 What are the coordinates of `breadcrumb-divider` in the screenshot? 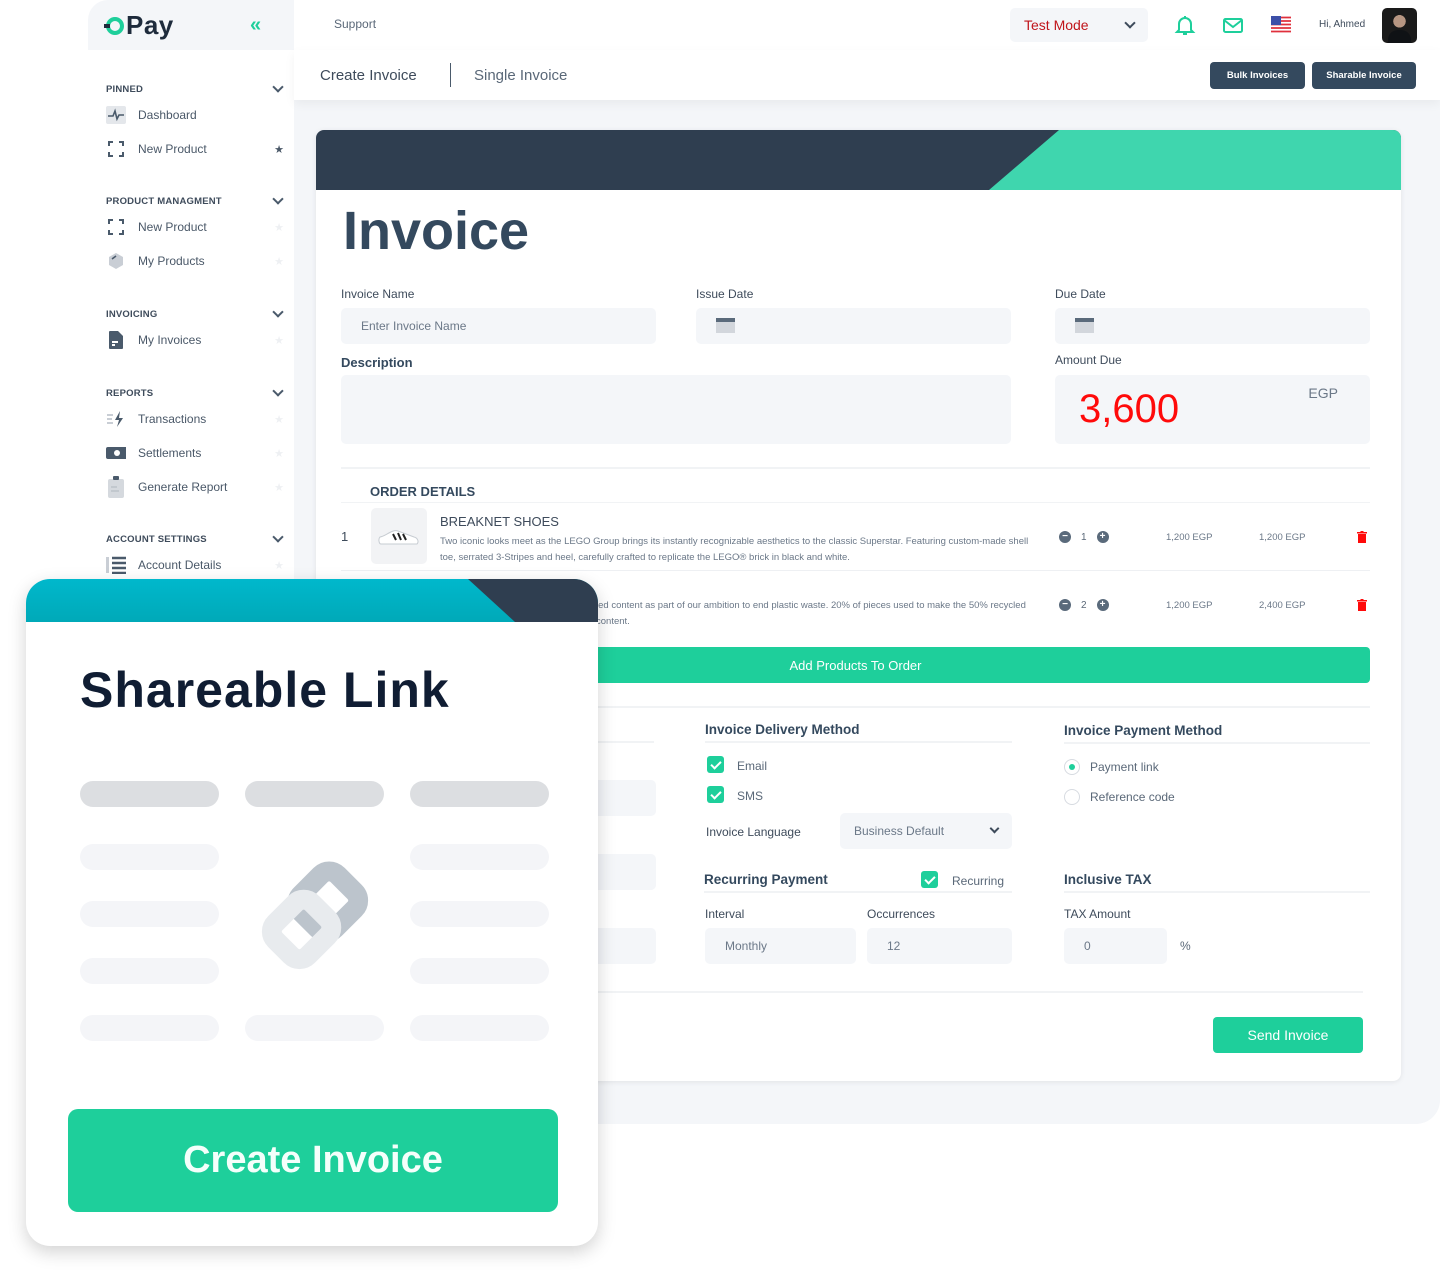 It's located at (450, 75).